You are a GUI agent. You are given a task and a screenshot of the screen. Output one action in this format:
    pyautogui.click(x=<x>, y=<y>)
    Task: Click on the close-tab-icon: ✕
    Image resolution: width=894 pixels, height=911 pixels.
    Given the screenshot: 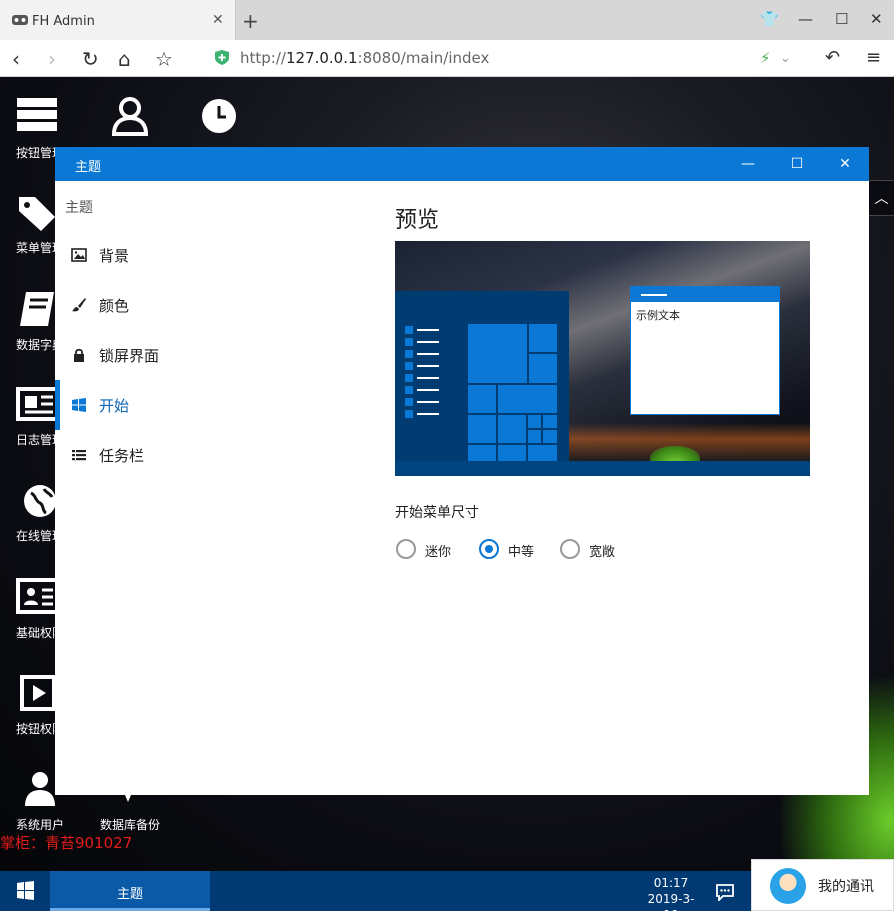 What is the action you would take?
    pyautogui.click(x=218, y=20)
    